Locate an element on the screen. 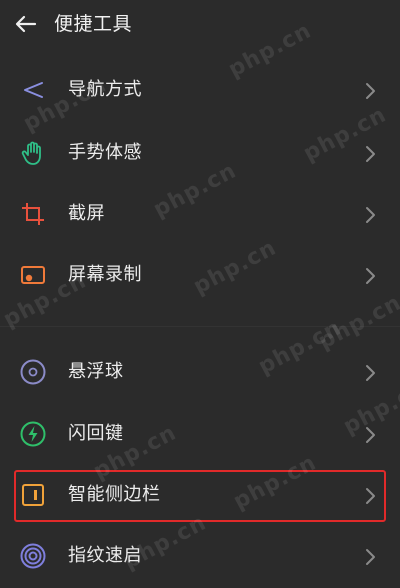  screen-record-icon is located at coordinates (33, 275).